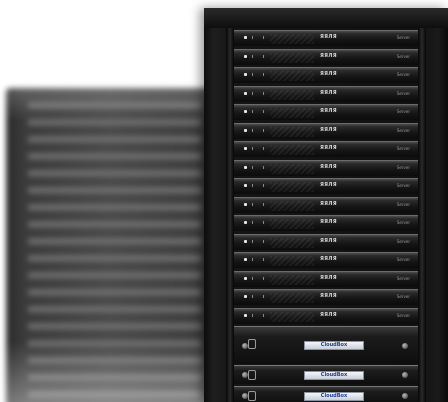 This screenshot has height=402, width=448. I want to click on rack-rail-right, so click(422, 215).